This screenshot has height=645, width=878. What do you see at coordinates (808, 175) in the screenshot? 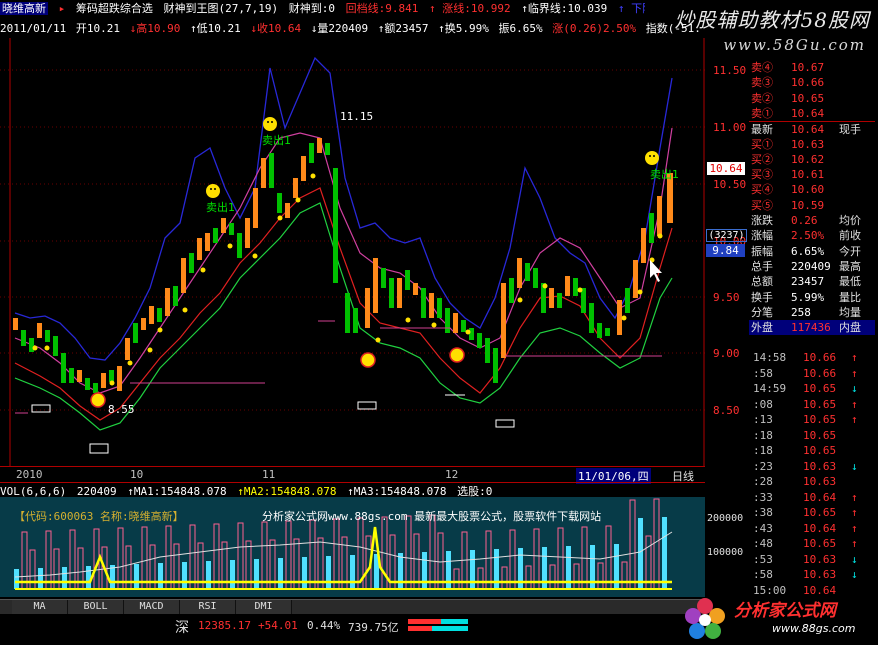
I see `quote-value: 10.61` at bounding box center [808, 175].